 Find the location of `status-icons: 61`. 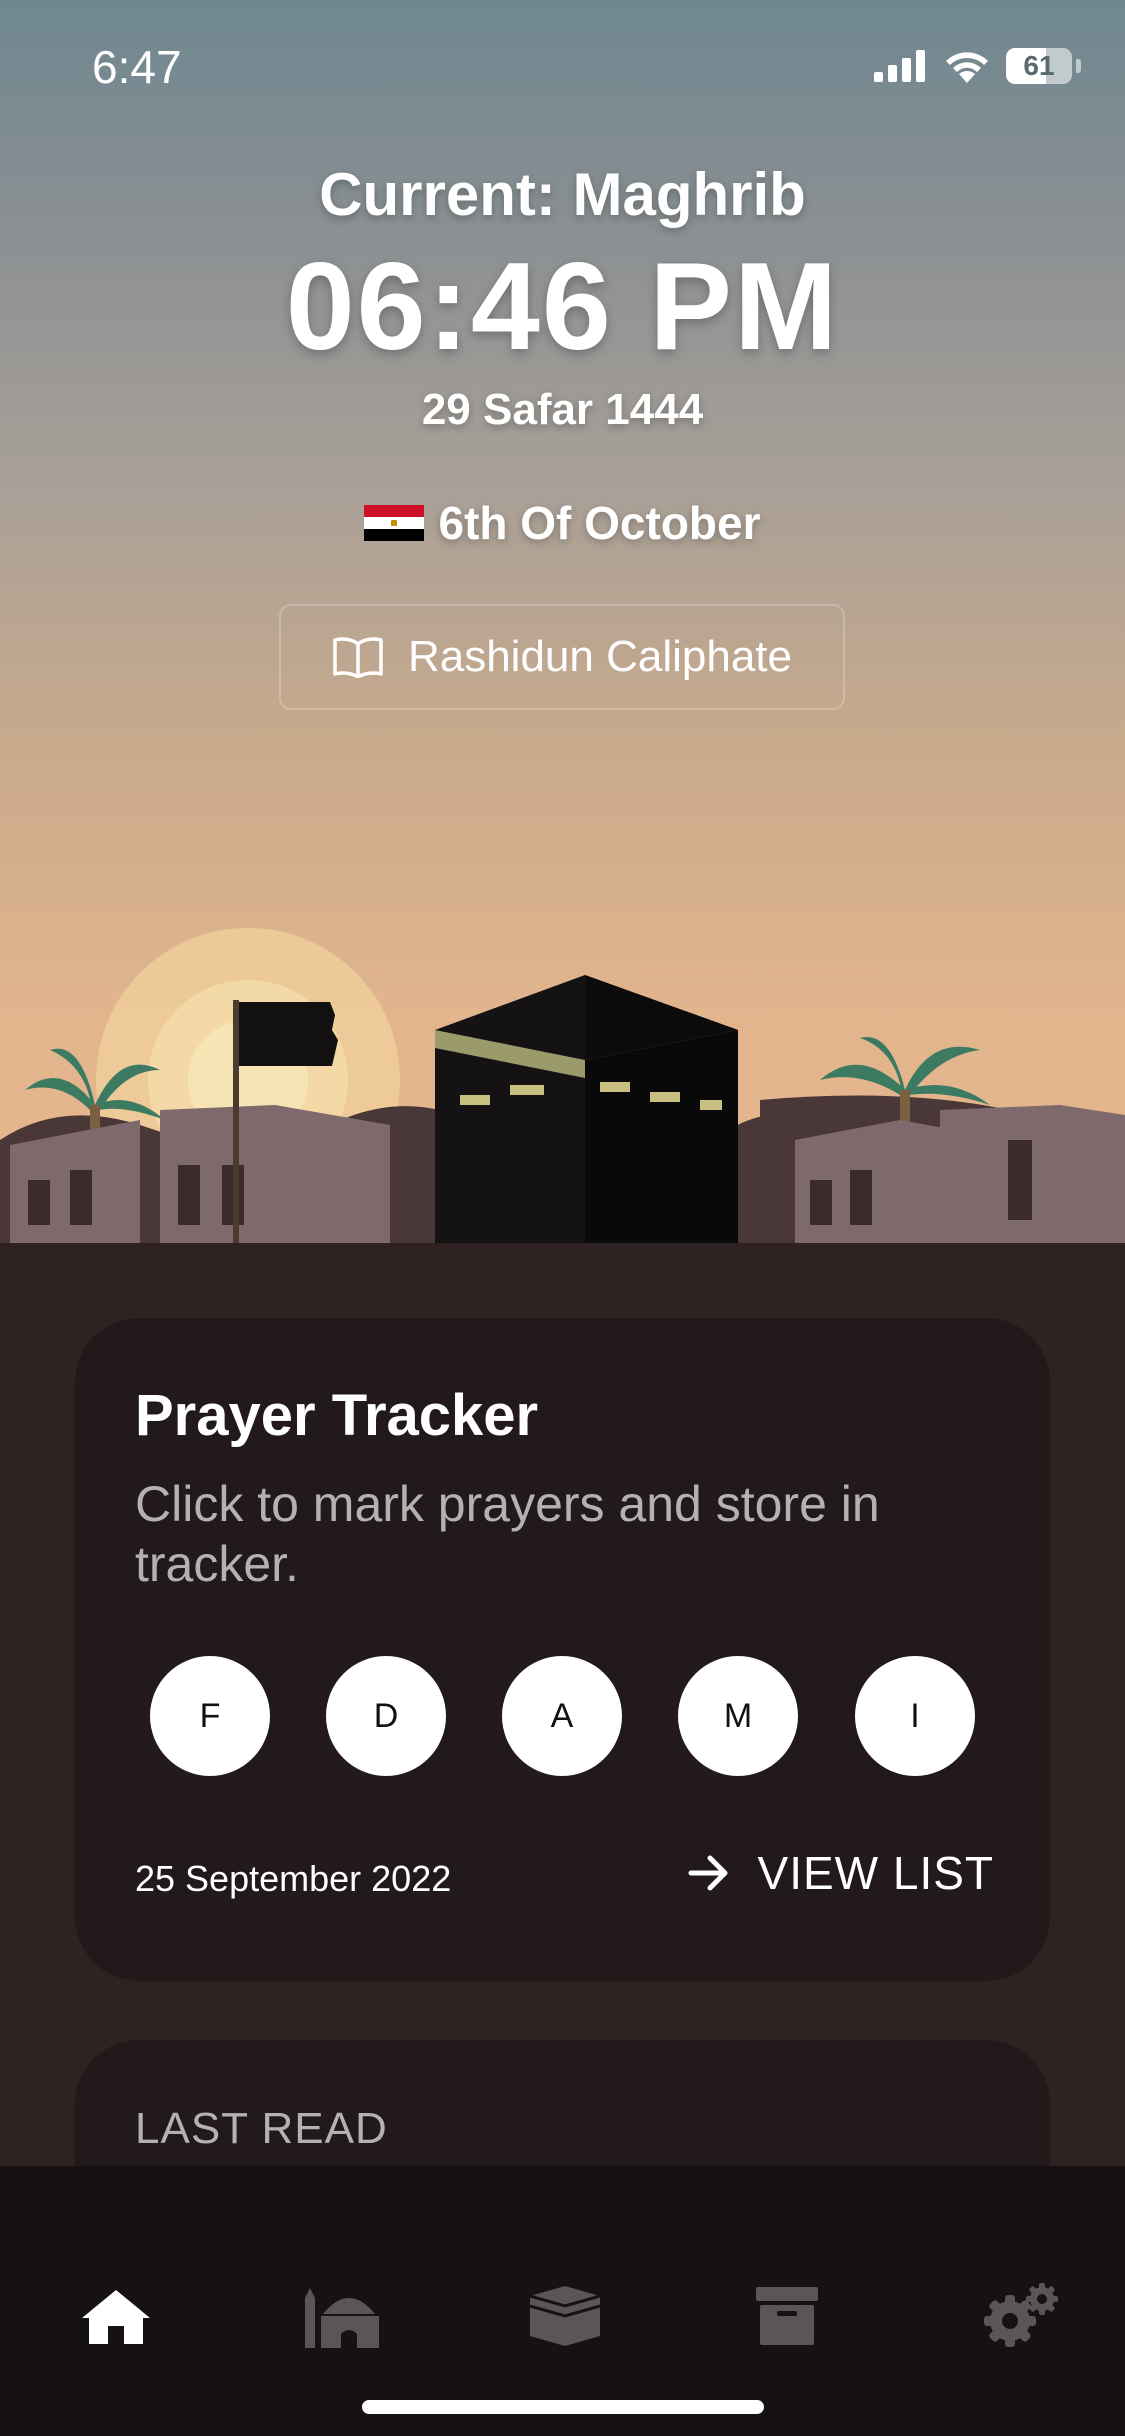

status-icons: 61 is located at coordinates (977, 66).